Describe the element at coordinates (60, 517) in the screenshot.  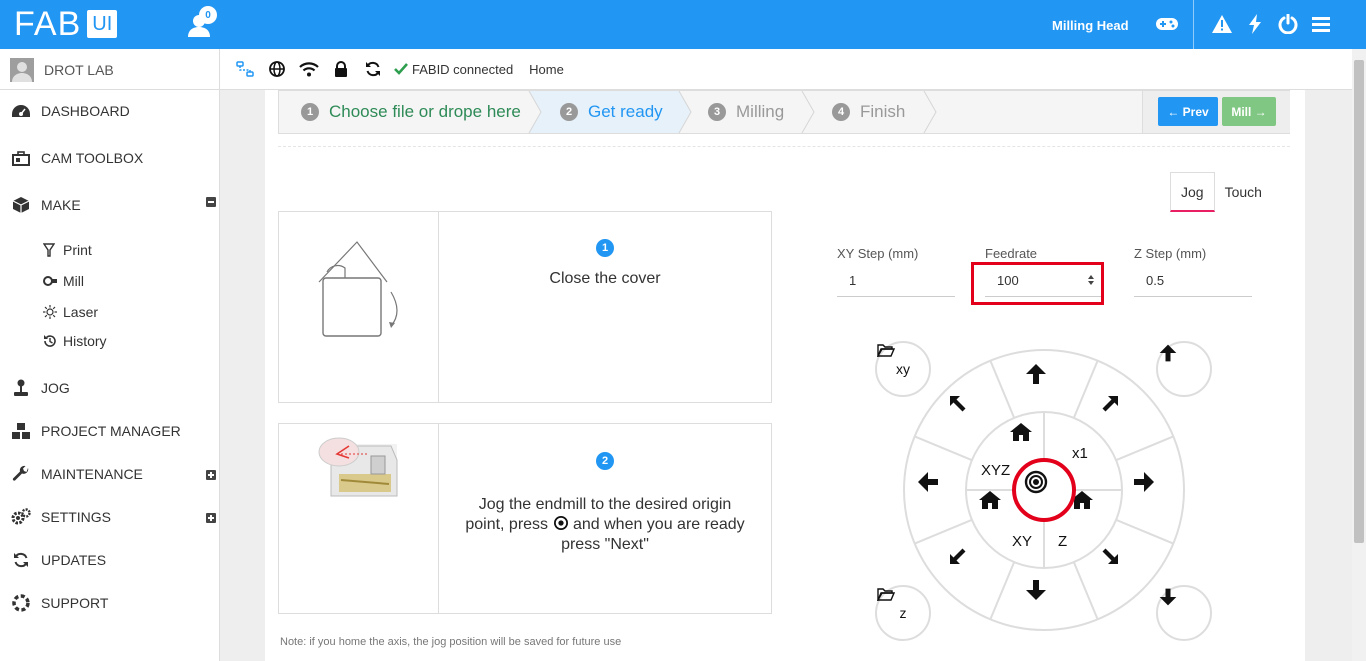
I see `sidebar-item-settings: SETTINGS` at that location.